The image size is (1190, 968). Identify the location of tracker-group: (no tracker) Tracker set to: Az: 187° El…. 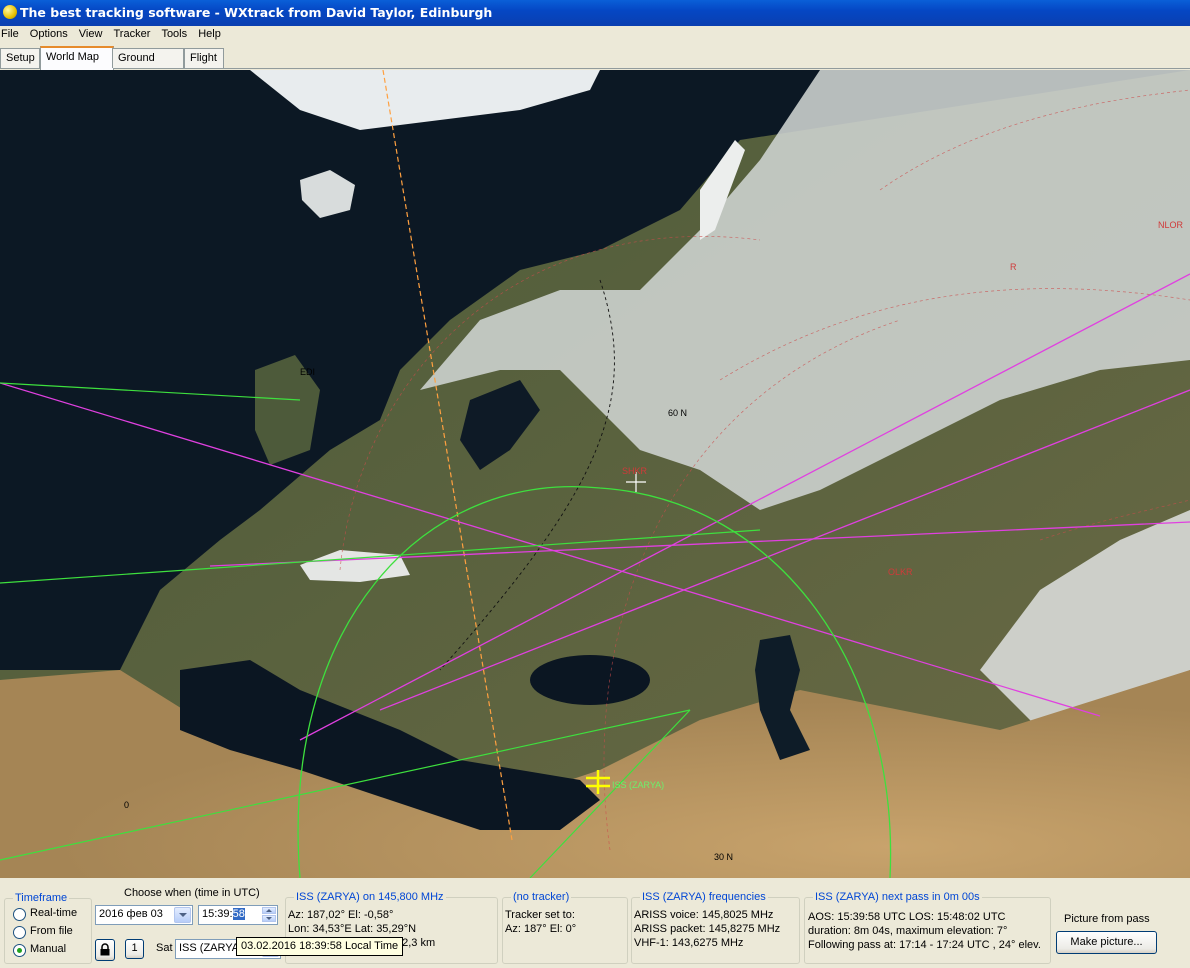
(565, 927).